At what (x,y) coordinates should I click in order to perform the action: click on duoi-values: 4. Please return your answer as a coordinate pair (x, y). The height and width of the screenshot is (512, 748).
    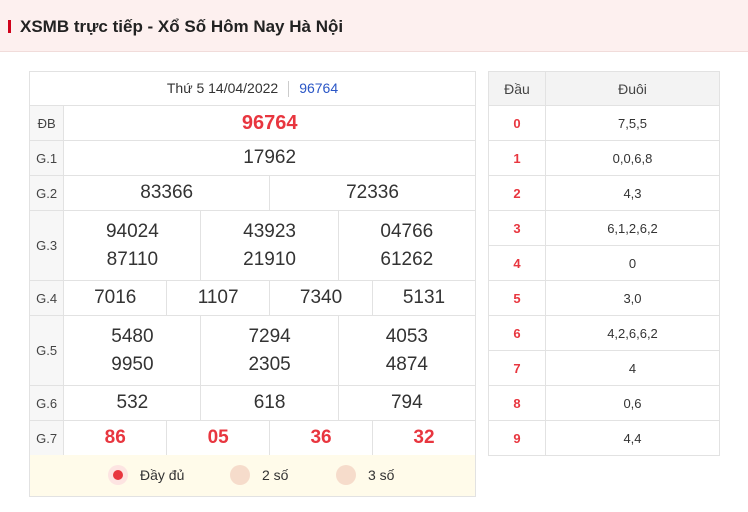
    Looking at the image, I should click on (632, 368).